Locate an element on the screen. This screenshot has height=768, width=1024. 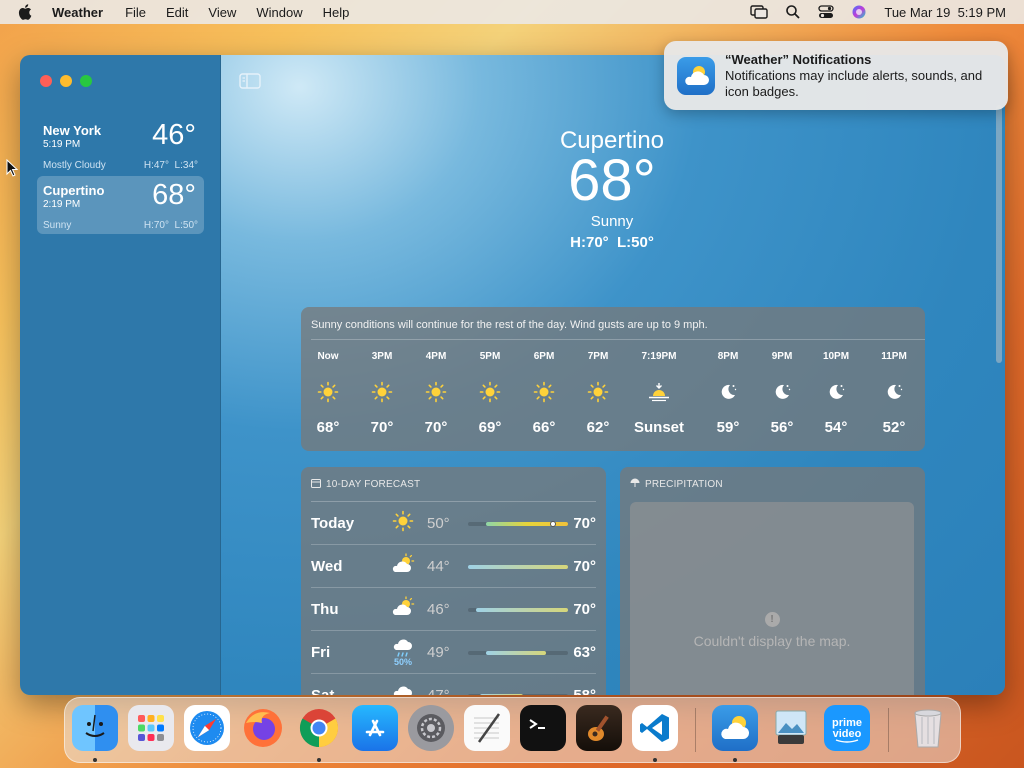
siri-icon is located at coordinates (859, 12).